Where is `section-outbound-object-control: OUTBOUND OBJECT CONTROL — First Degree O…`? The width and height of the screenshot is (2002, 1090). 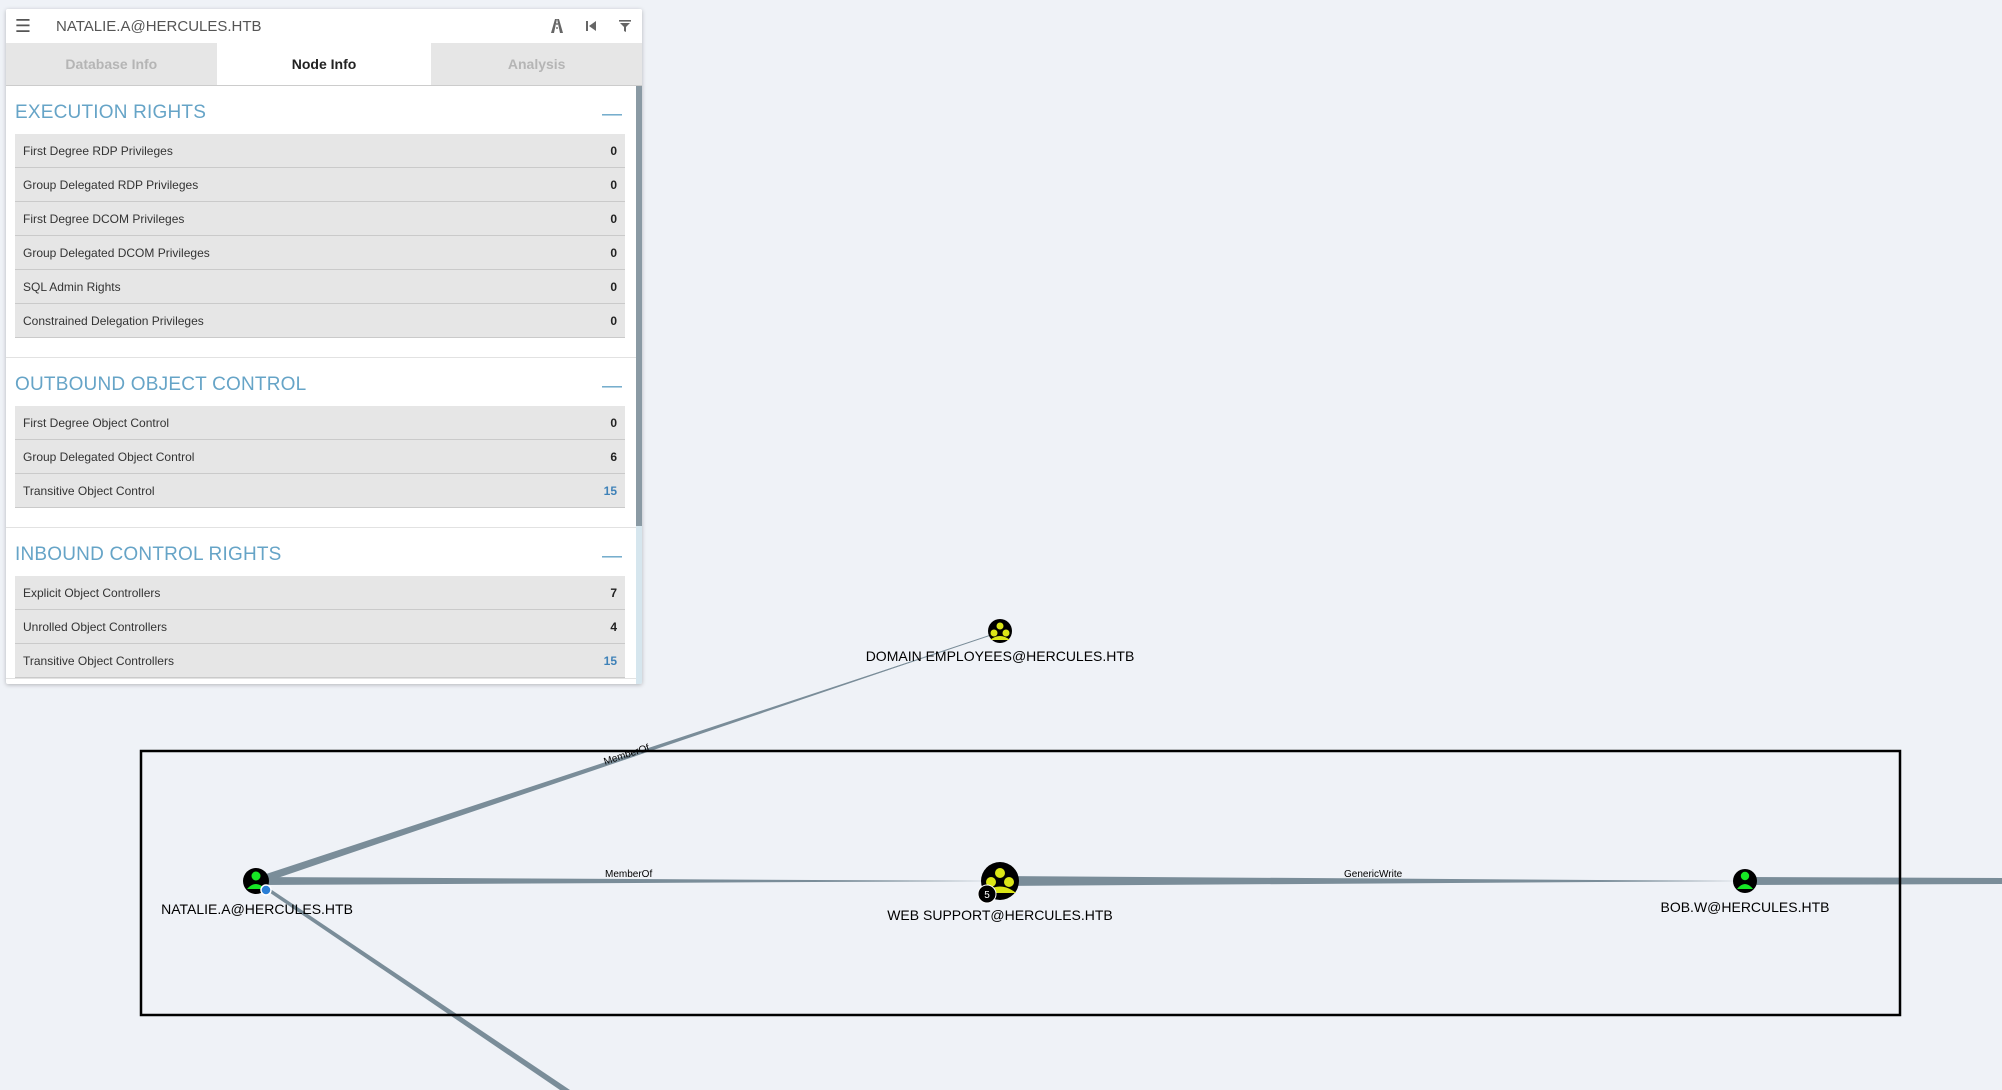
section-outbound-object-control: OUTBOUND OBJECT CONTROL — First Degree O… is located at coordinates (321, 443).